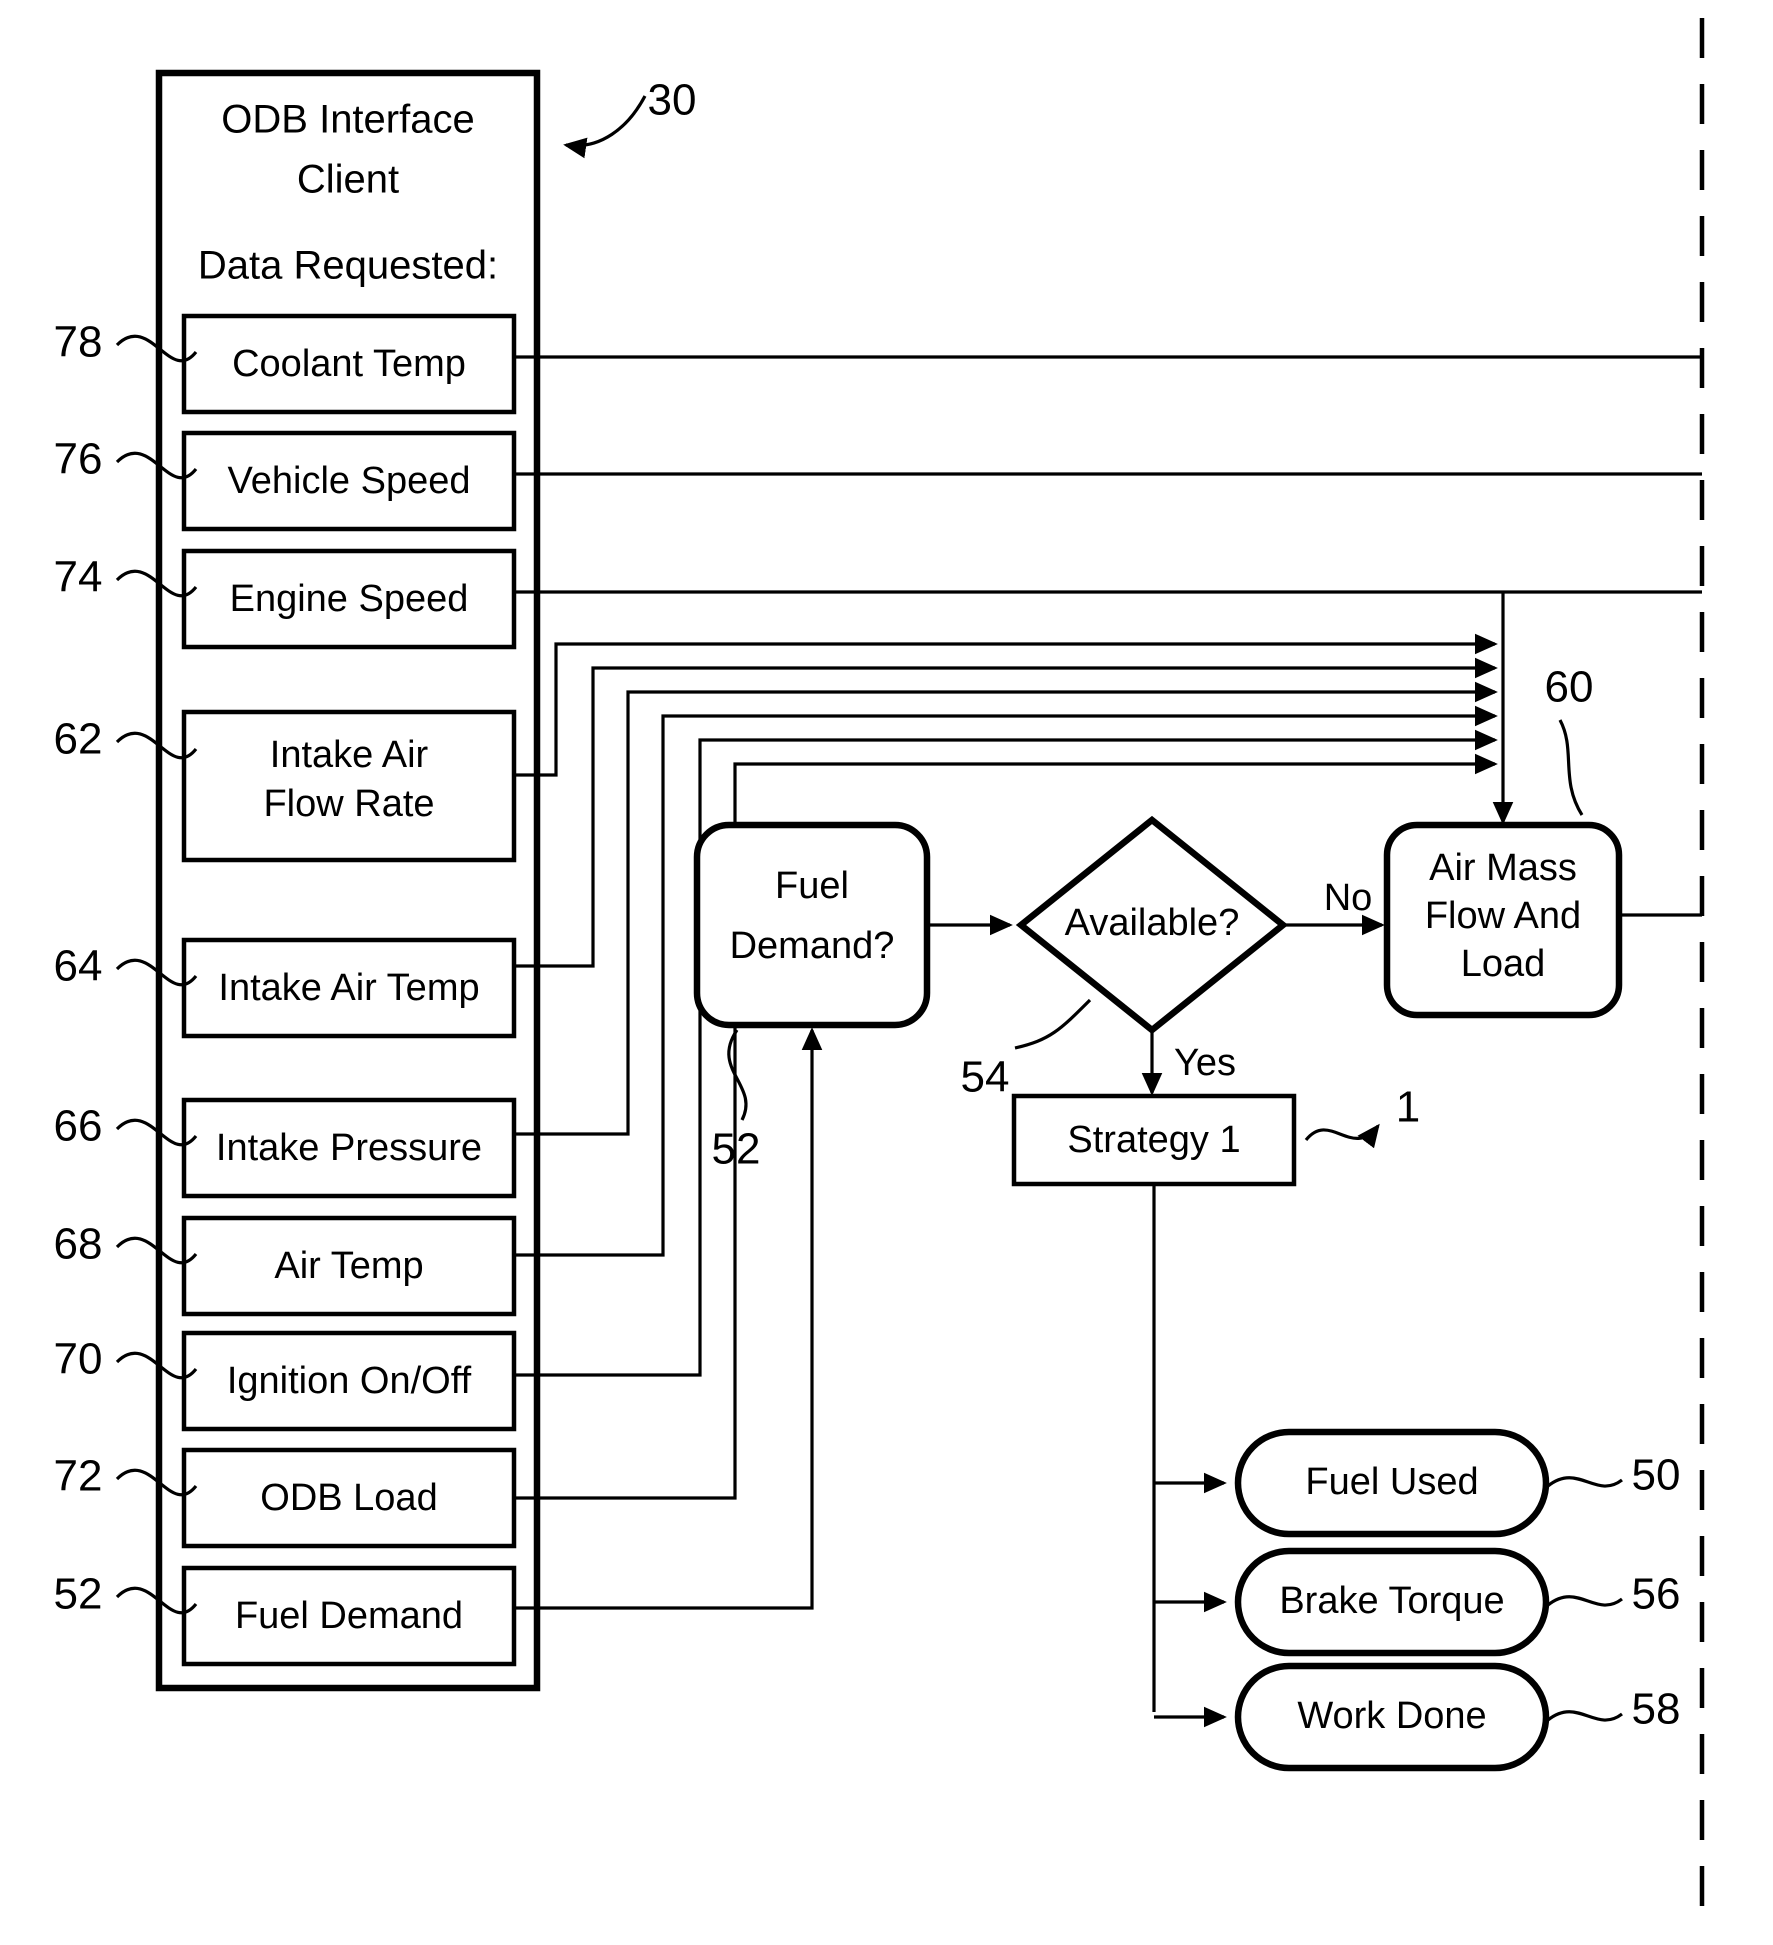 This screenshot has height=1945, width=1773. What do you see at coordinates (78, 459) in the screenshot?
I see `ref-numeral-76: 76` at bounding box center [78, 459].